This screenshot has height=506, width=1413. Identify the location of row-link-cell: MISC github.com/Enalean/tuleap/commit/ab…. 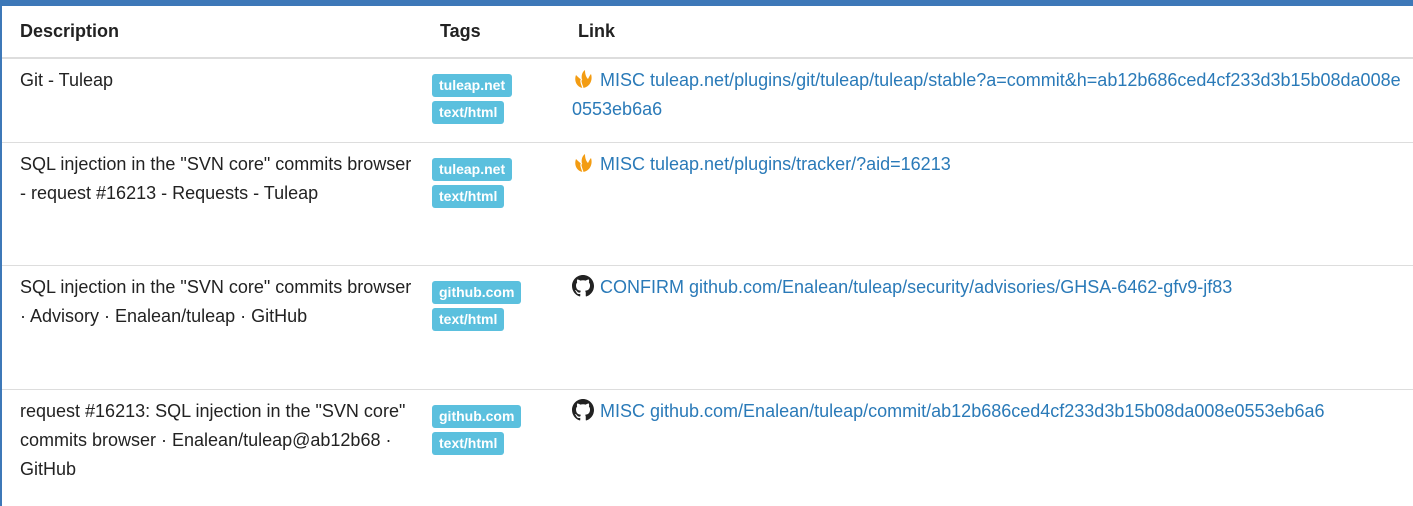
(986, 447).